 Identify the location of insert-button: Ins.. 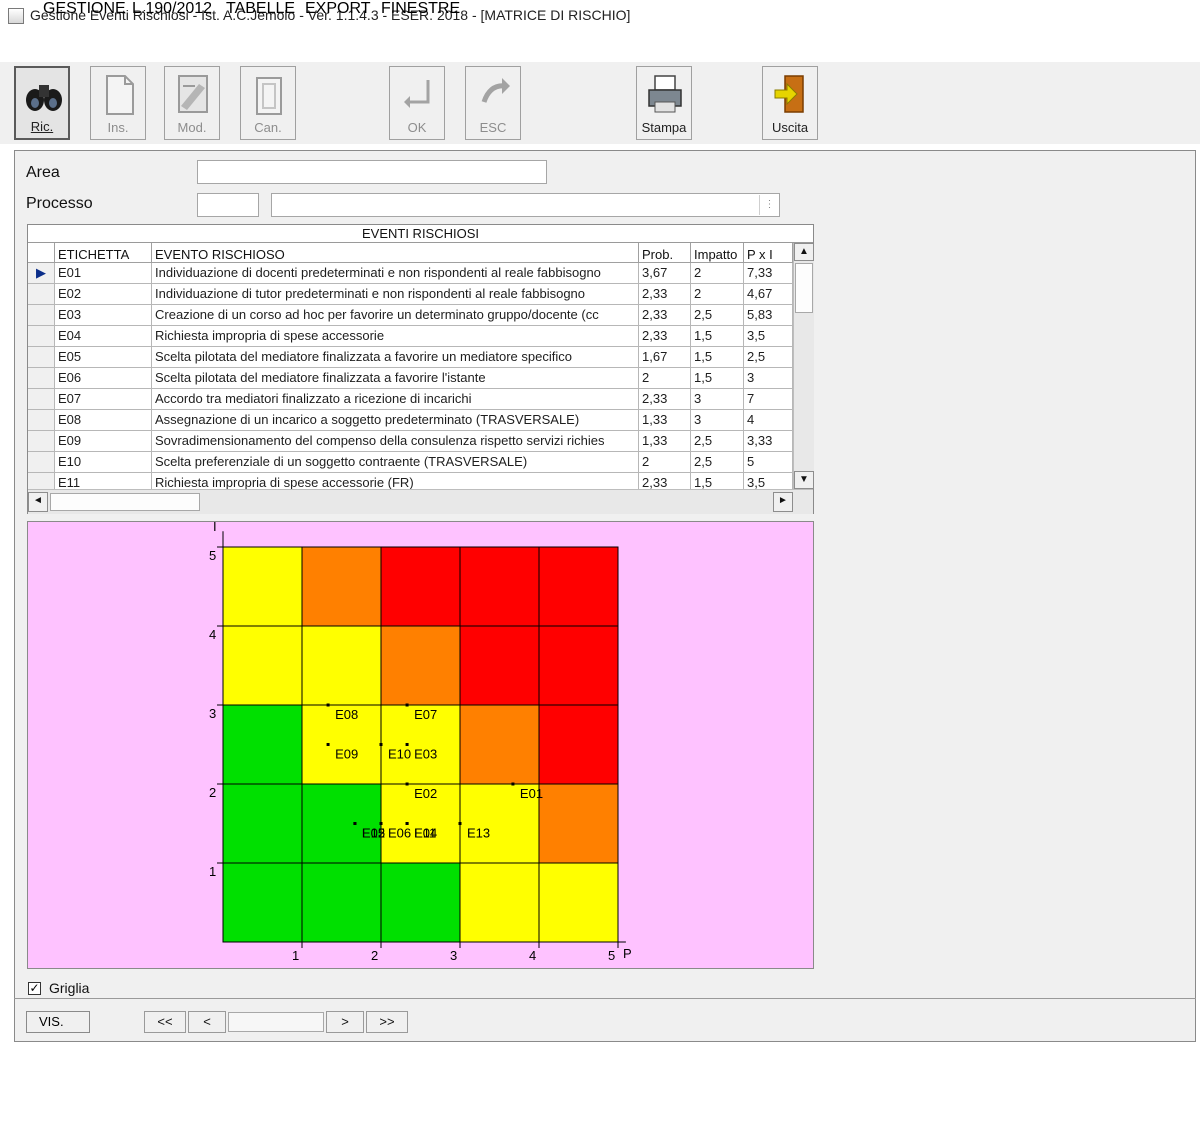
(118, 103).